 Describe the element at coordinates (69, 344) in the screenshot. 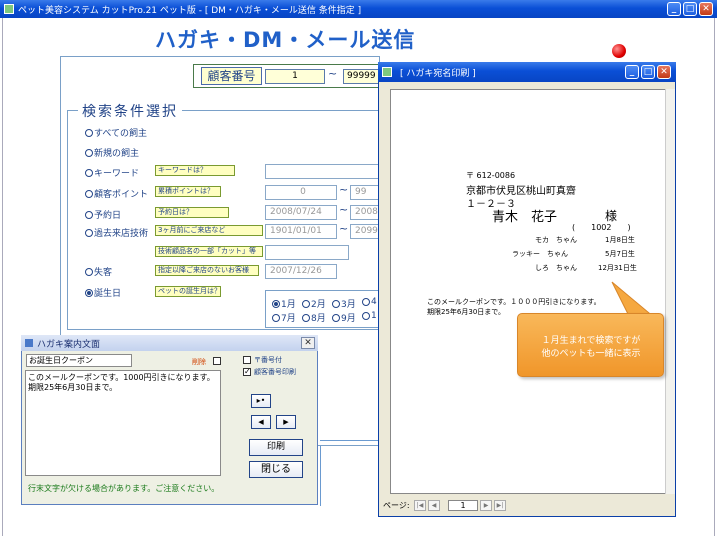

I see `guide-dialog-title: ハガキ案内文面` at that location.